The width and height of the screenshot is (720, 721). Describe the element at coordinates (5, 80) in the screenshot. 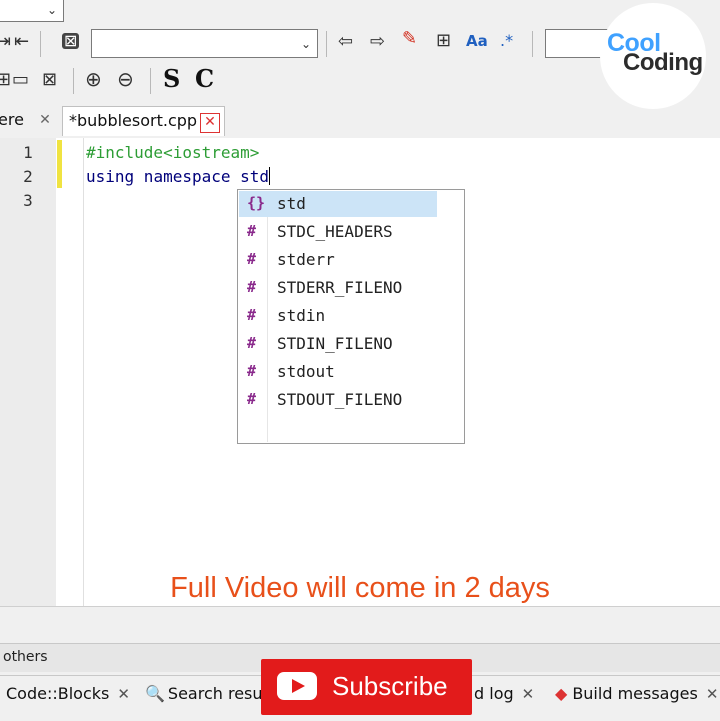

I see `toggle-icon: ⊞` at that location.